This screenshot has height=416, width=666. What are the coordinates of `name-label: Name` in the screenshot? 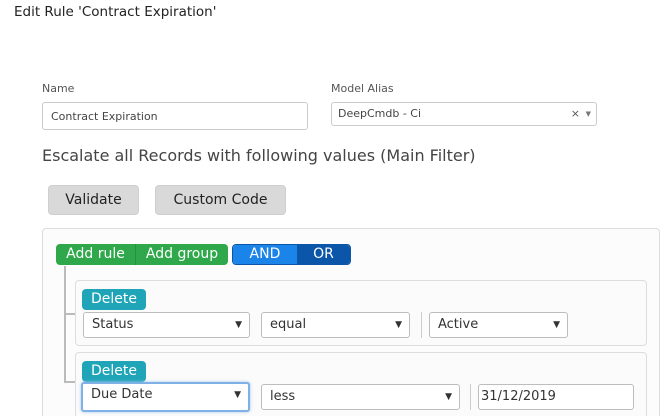 It's located at (58, 88).